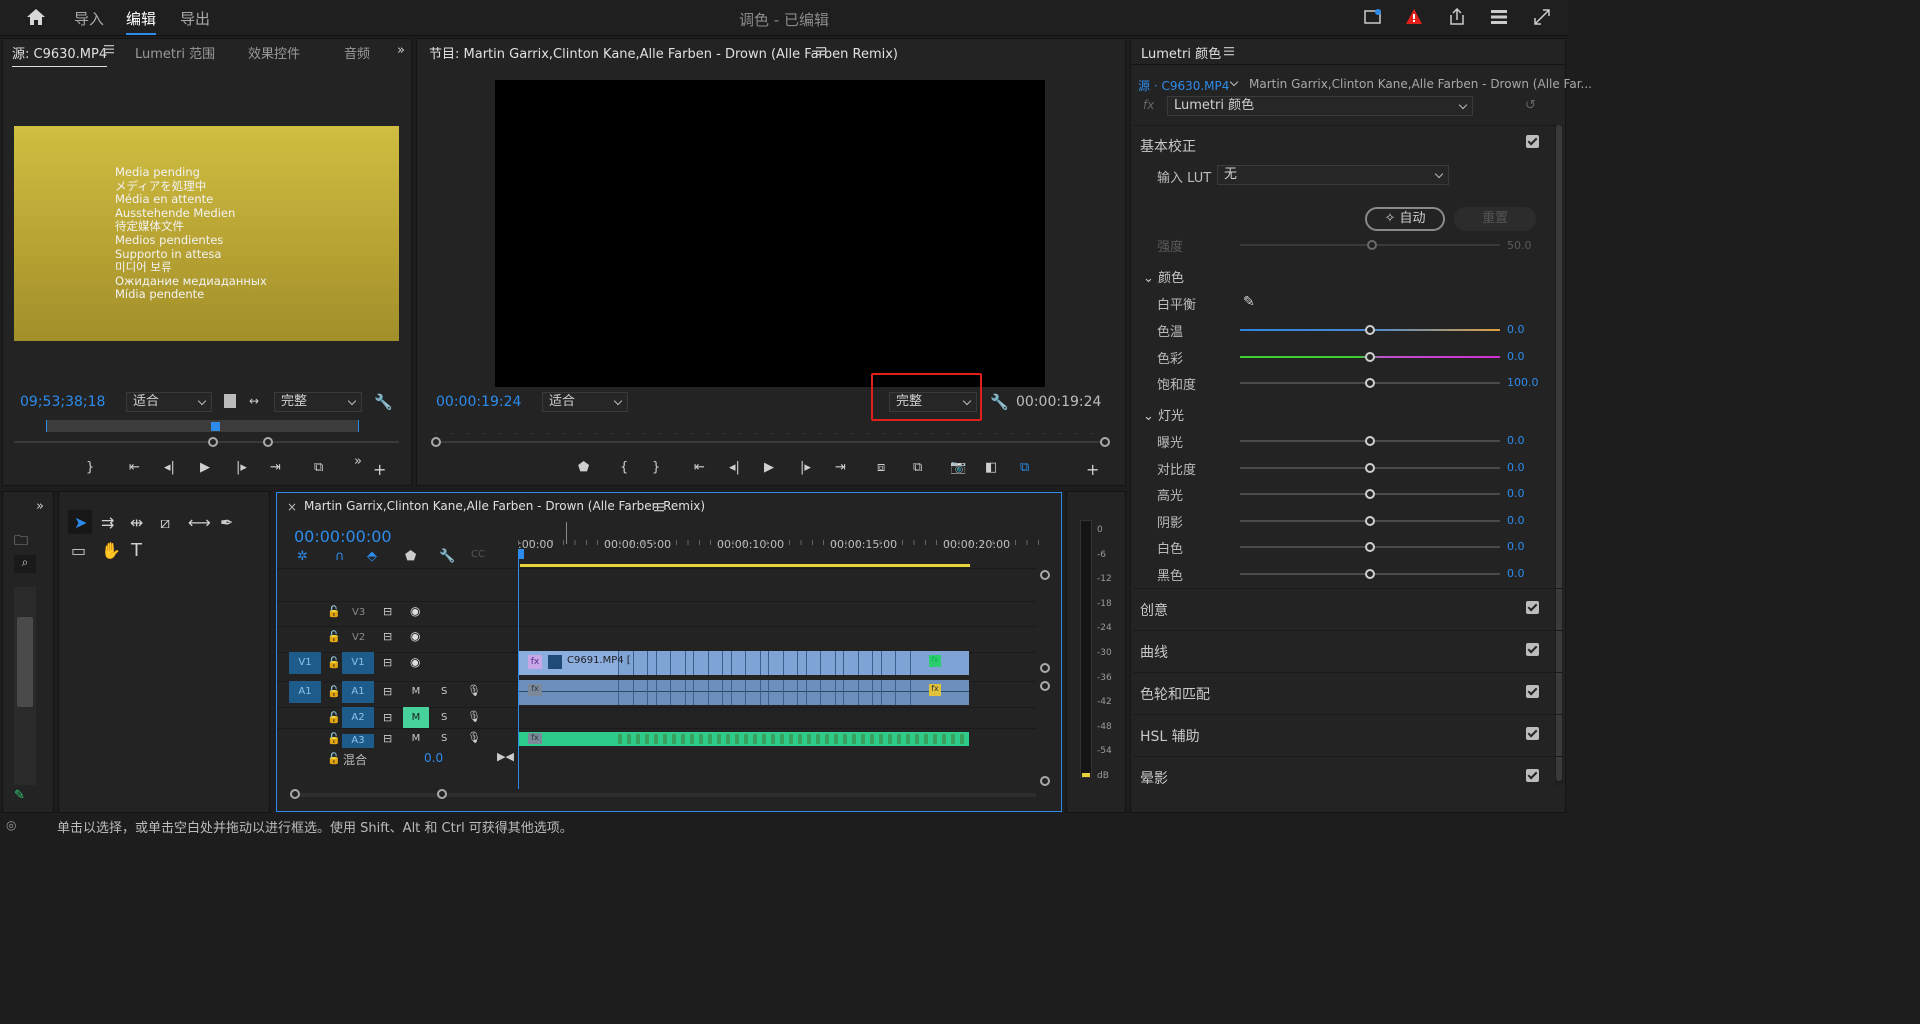  What do you see at coordinates (1163, 276) in the screenshot?
I see `color-section-header: ⌄ 颜色` at bounding box center [1163, 276].